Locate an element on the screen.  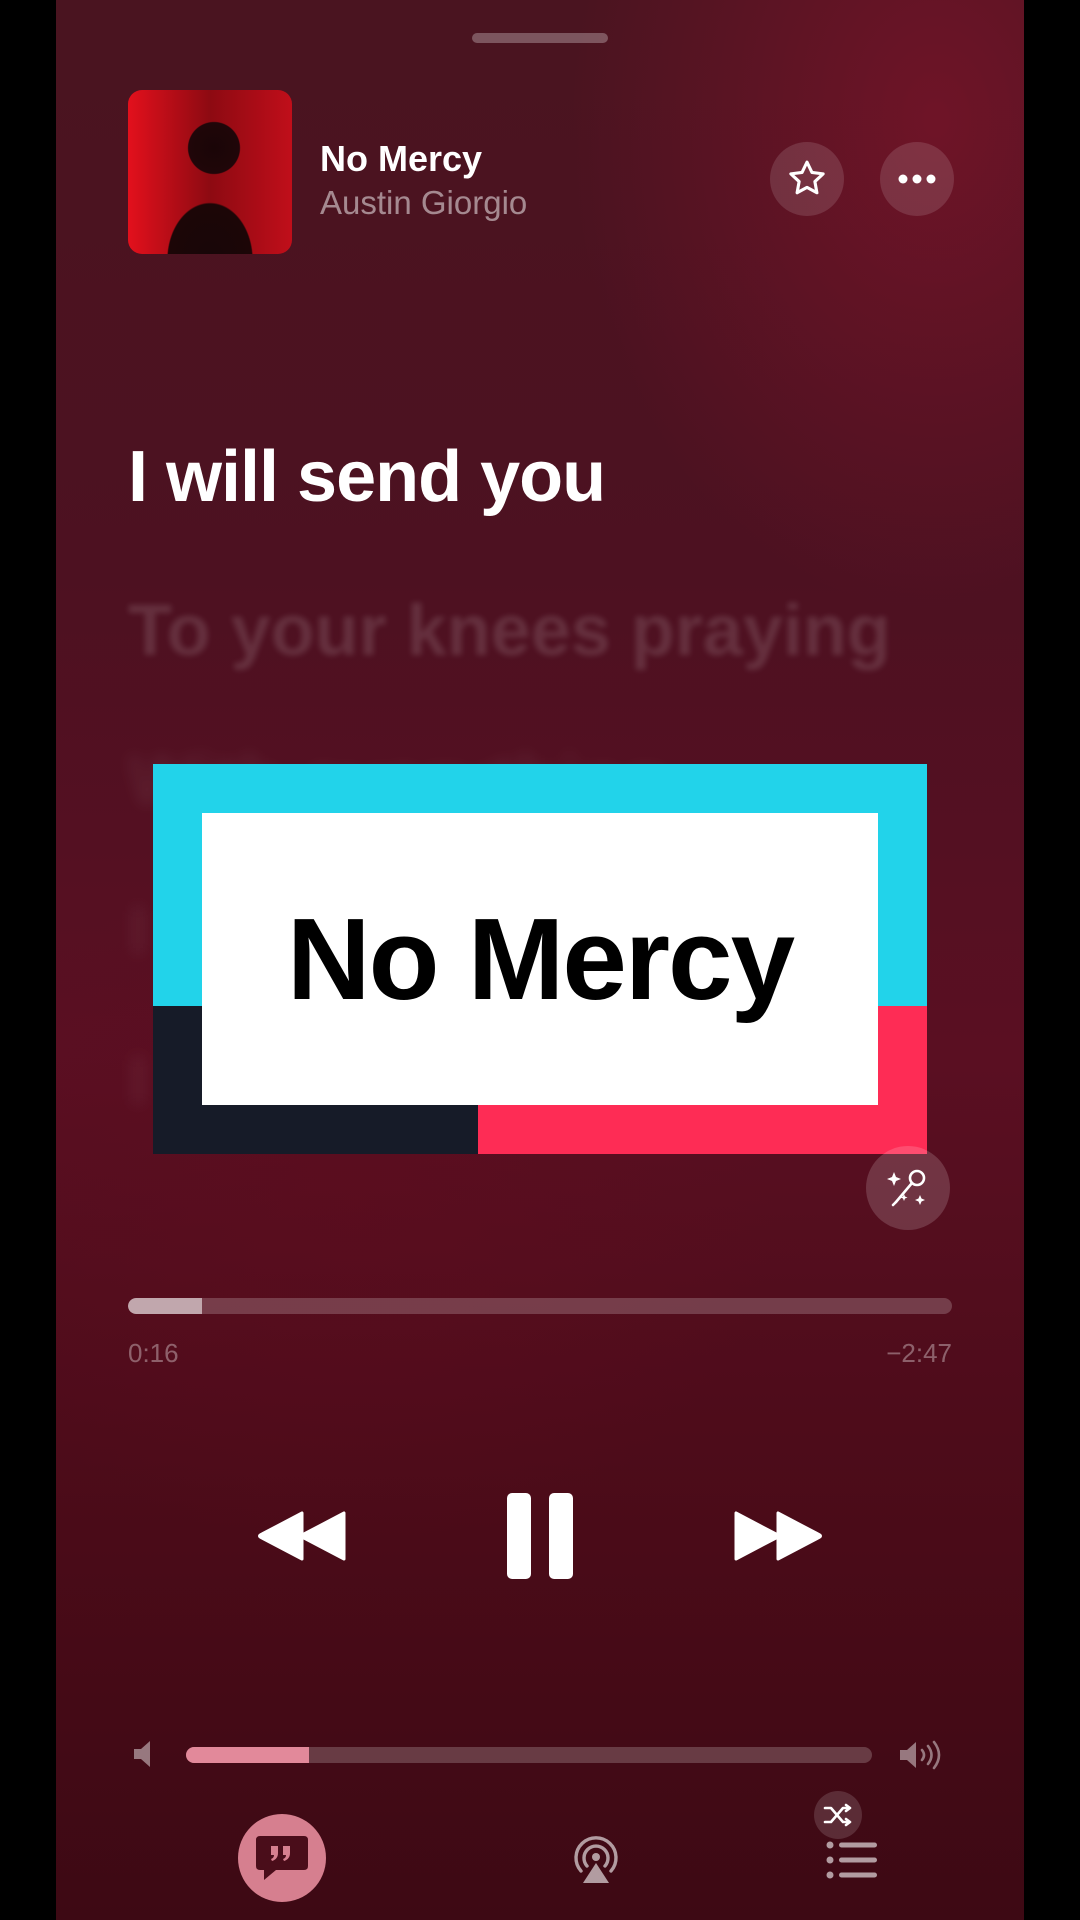
volume-min-control is located at coordinates (146, 1756).